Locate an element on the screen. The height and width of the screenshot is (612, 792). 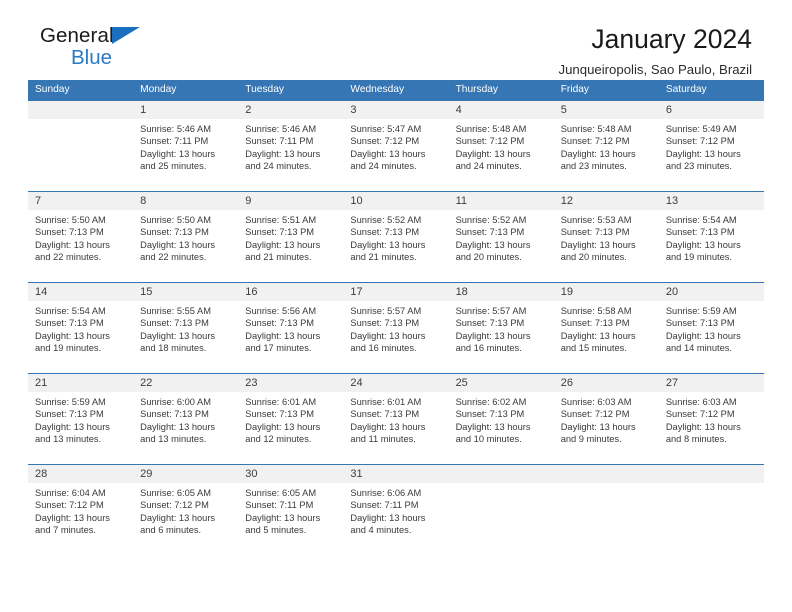
daylight-text-line2: and 10 minutes. is located at coordinates (488, 439).